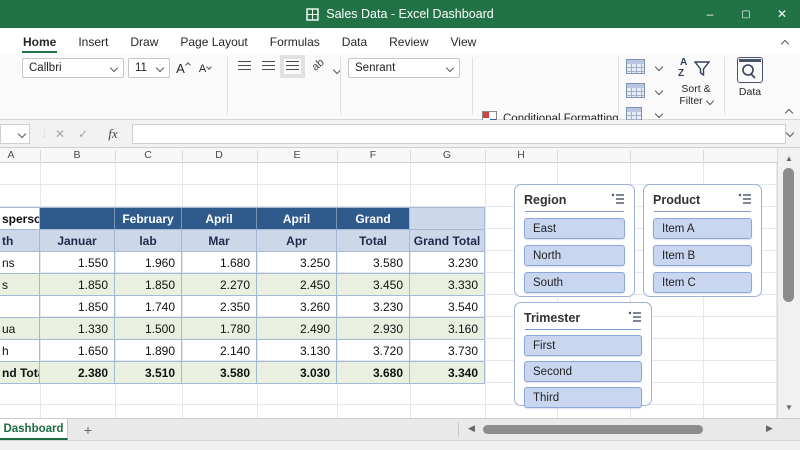 Image resolution: width=800 pixels, height=450 pixels. Describe the element at coordinates (77, 241) in the screenshot. I see `pivot-subheader-cell: Januar` at that location.